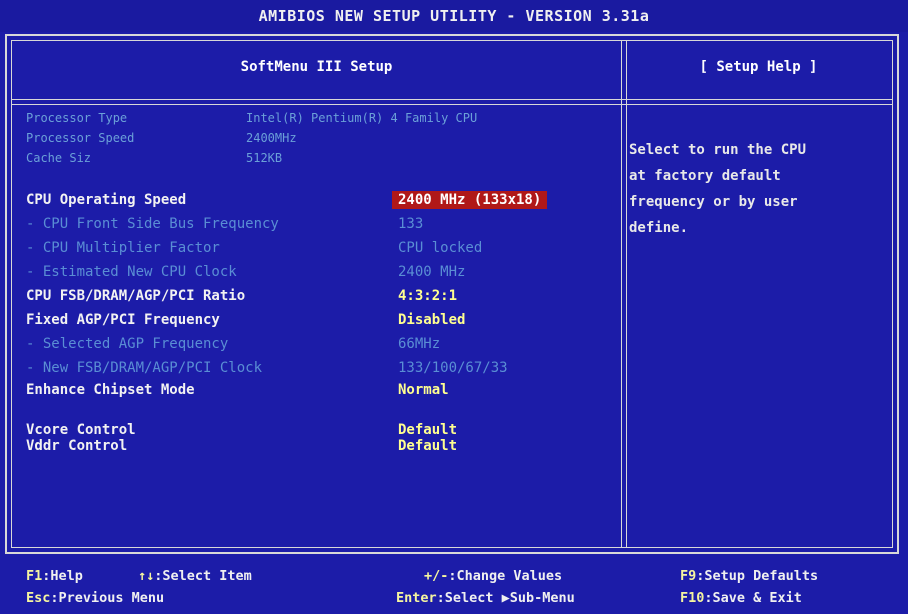  What do you see at coordinates (758, 67) in the screenshot?
I see `help-title: [ Setup Help ]` at bounding box center [758, 67].